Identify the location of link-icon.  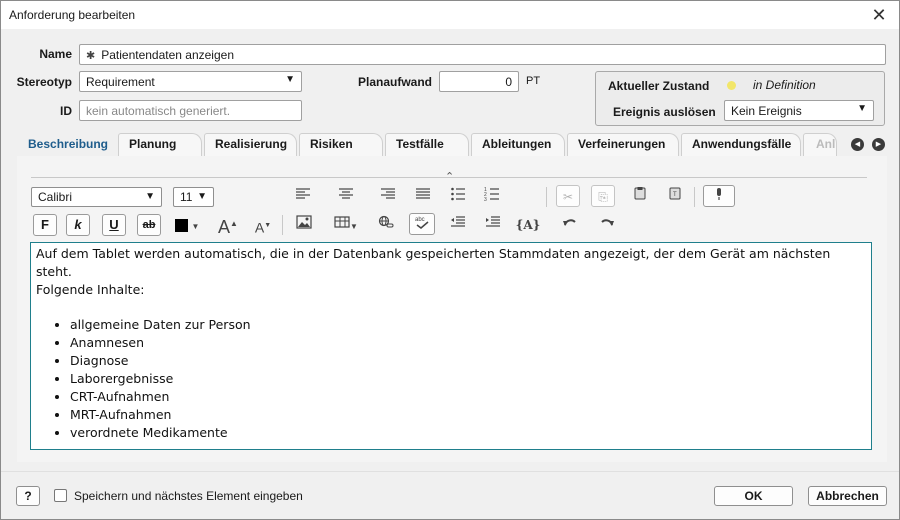
(386, 225).